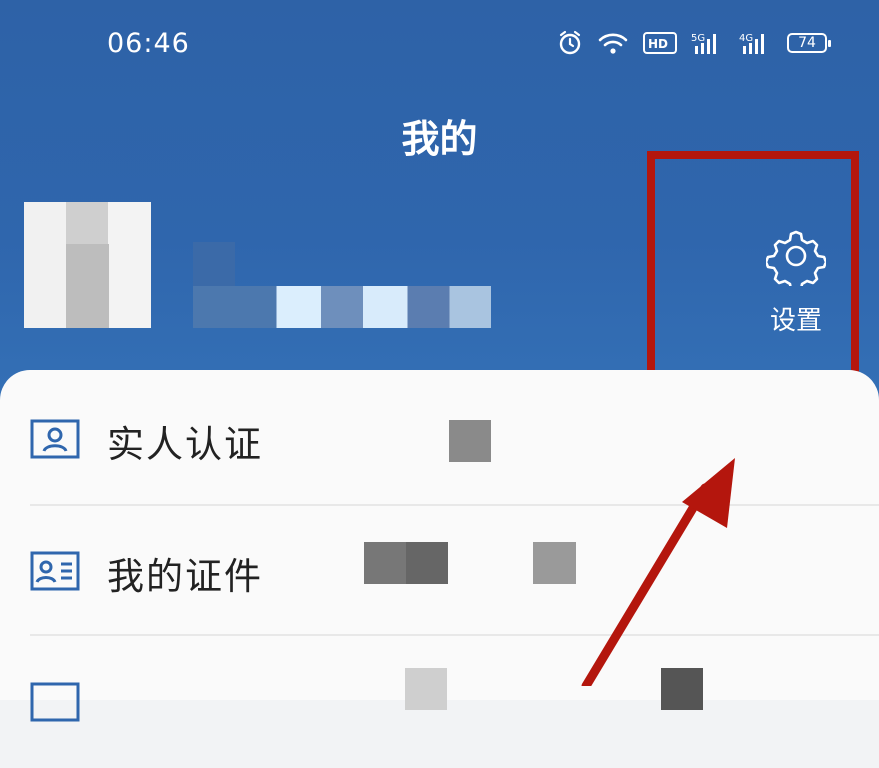 The image size is (879, 768). I want to click on battery-level: 74, so click(807, 43).